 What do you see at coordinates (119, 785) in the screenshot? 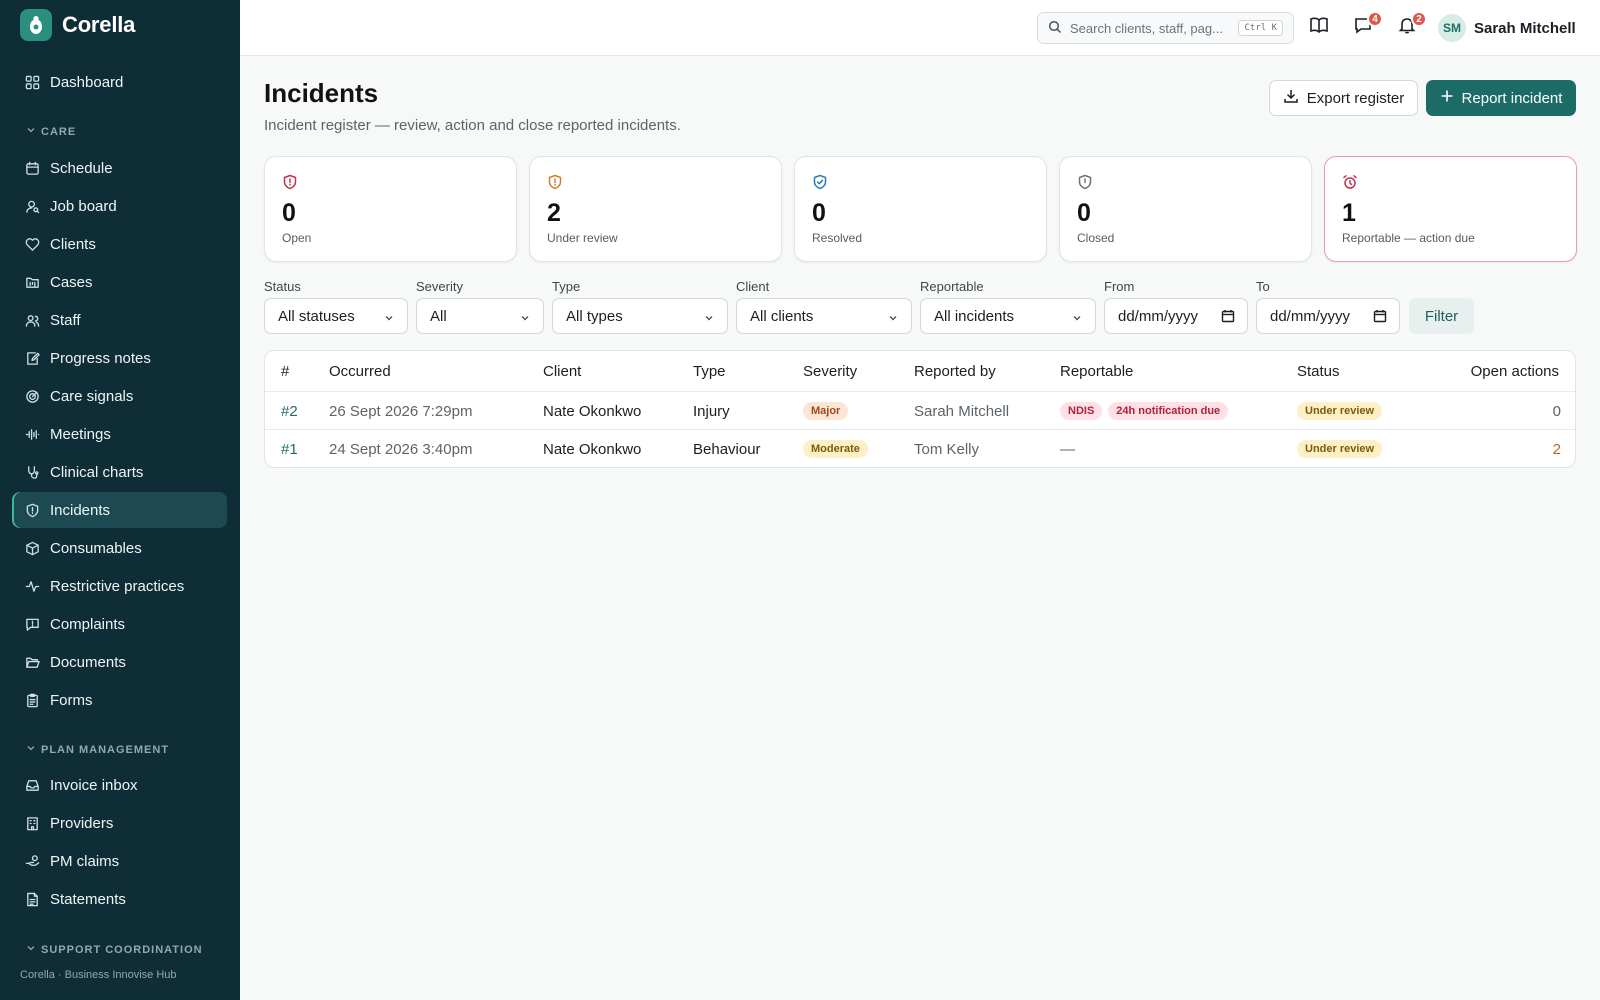
I see `sidebar-item-invoice-inbox: Invoice inbox` at bounding box center [119, 785].